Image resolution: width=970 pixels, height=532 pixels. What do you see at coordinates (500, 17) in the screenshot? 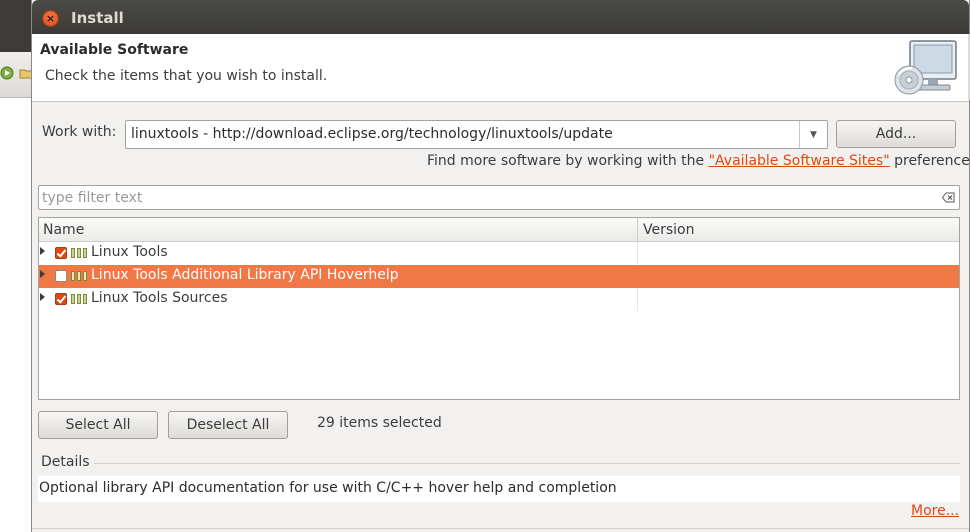
I see `titlebar: × Install` at bounding box center [500, 17].